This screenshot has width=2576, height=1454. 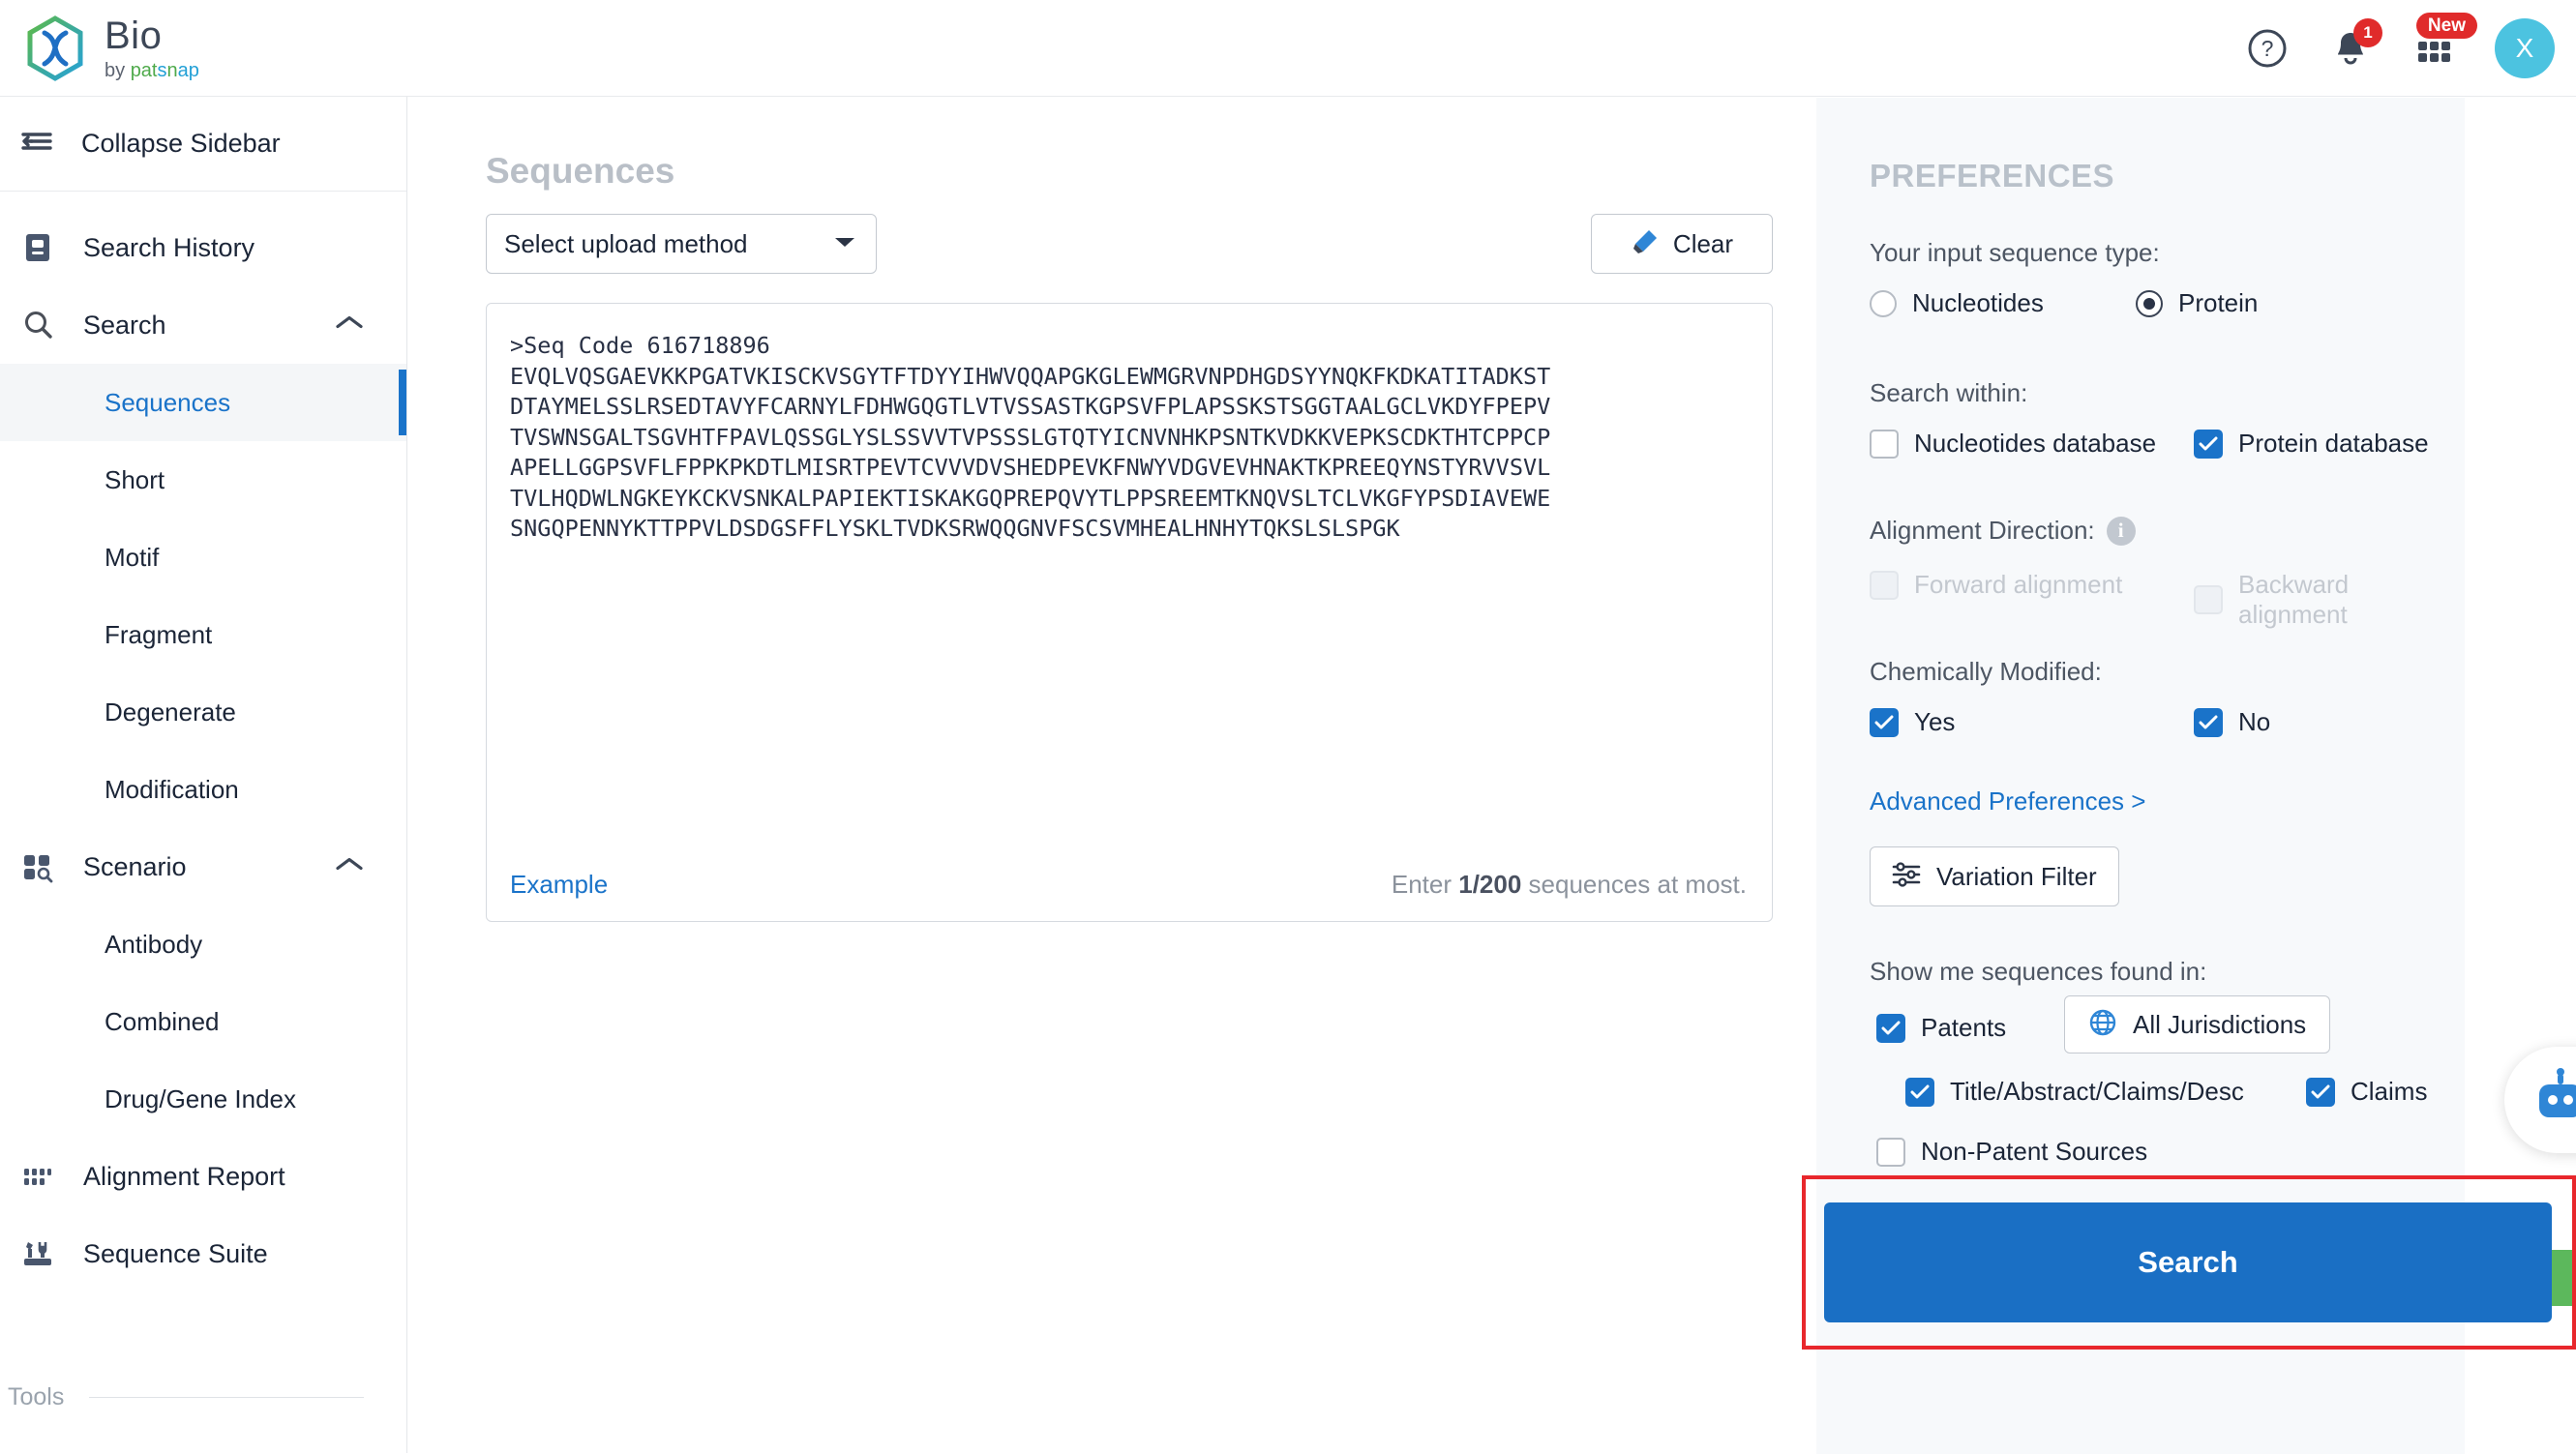 What do you see at coordinates (1978, 302) in the screenshot?
I see `radio-label: Nucleotides` at bounding box center [1978, 302].